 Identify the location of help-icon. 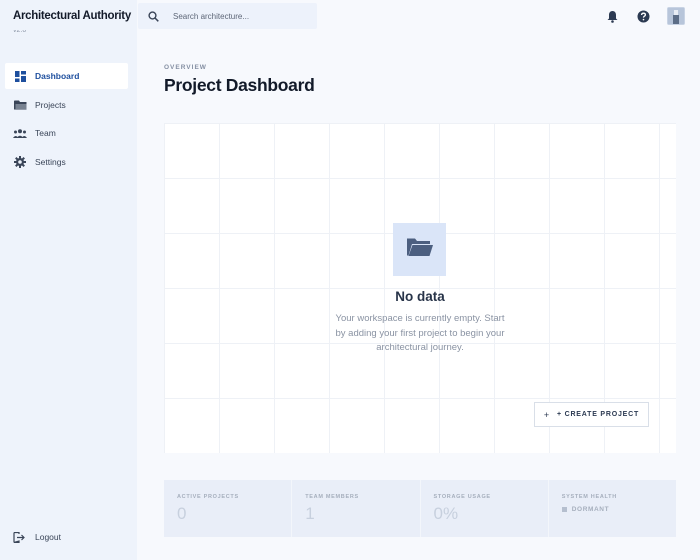
(643, 16).